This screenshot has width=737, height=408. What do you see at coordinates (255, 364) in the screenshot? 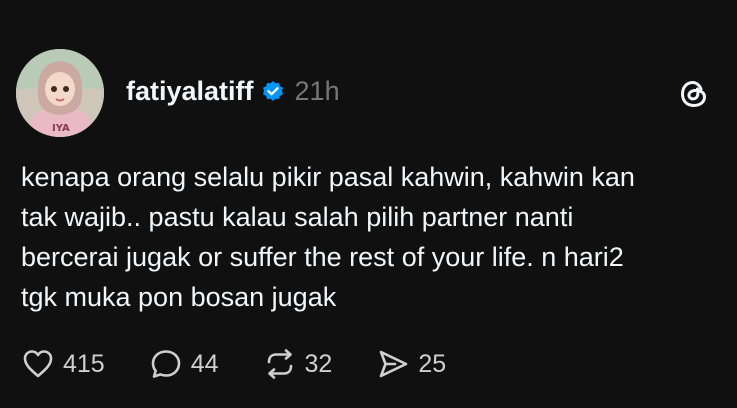
I see `post-actions: 415 44 32 25` at bounding box center [255, 364].